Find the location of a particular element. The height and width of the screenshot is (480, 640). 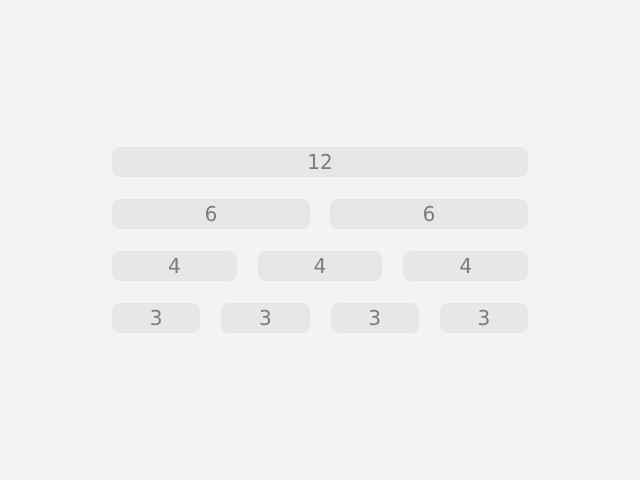

grid-row-12: 12 is located at coordinates (320, 162).